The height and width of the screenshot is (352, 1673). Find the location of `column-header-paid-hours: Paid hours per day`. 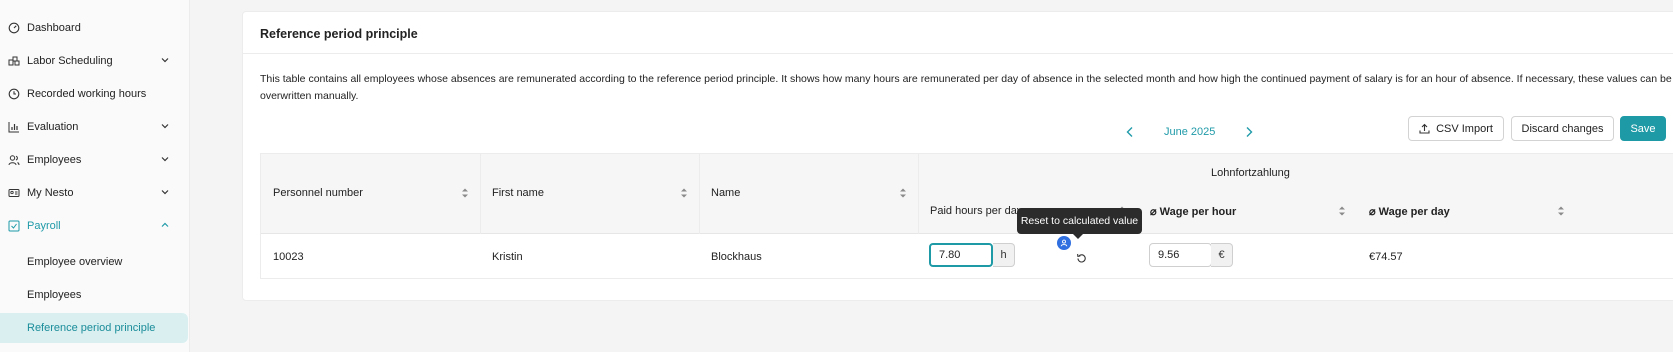

column-header-paid-hours: Paid hours per day is located at coordinates (976, 211).